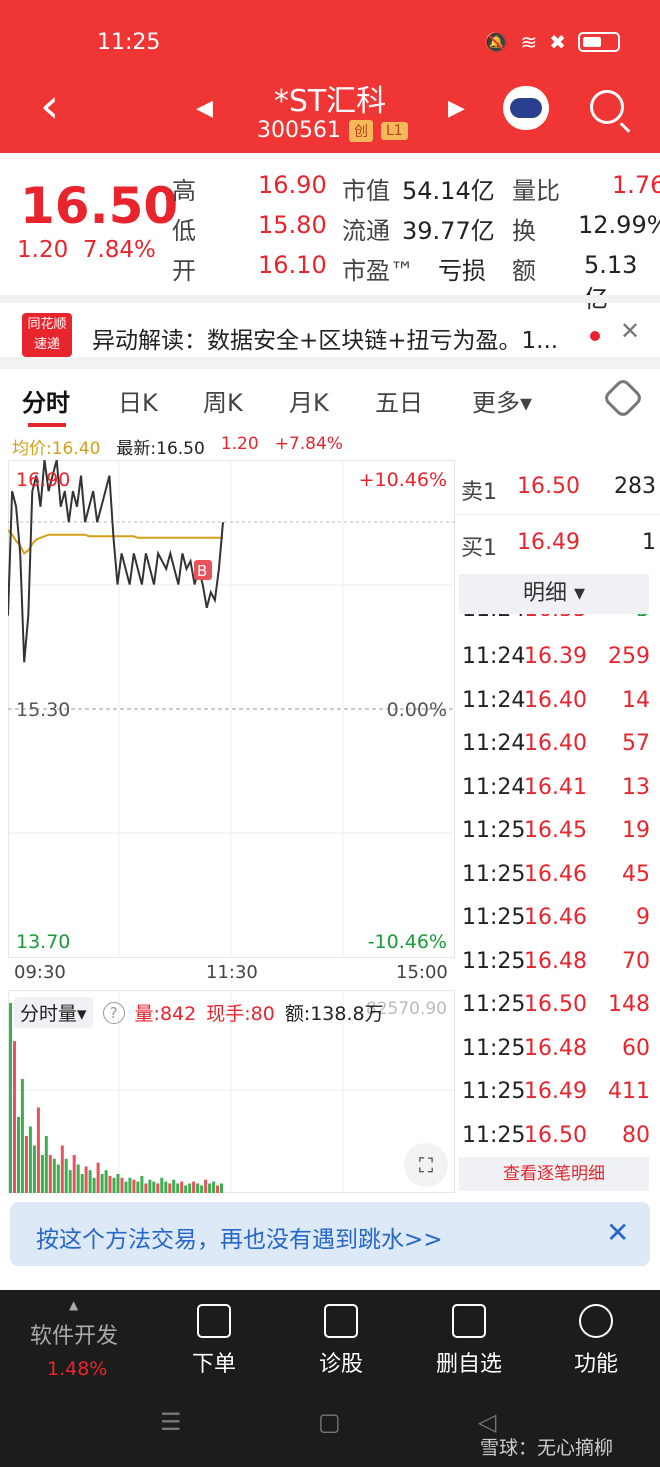  What do you see at coordinates (47, 425) in the screenshot?
I see `active-tab-indicator` at bounding box center [47, 425].